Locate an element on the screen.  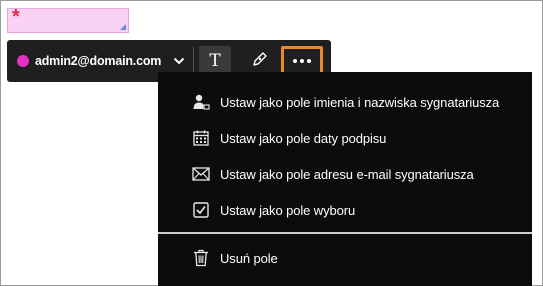
menu-item-label: Ustaw jako pole wyboru is located at coordinates (288, 210).